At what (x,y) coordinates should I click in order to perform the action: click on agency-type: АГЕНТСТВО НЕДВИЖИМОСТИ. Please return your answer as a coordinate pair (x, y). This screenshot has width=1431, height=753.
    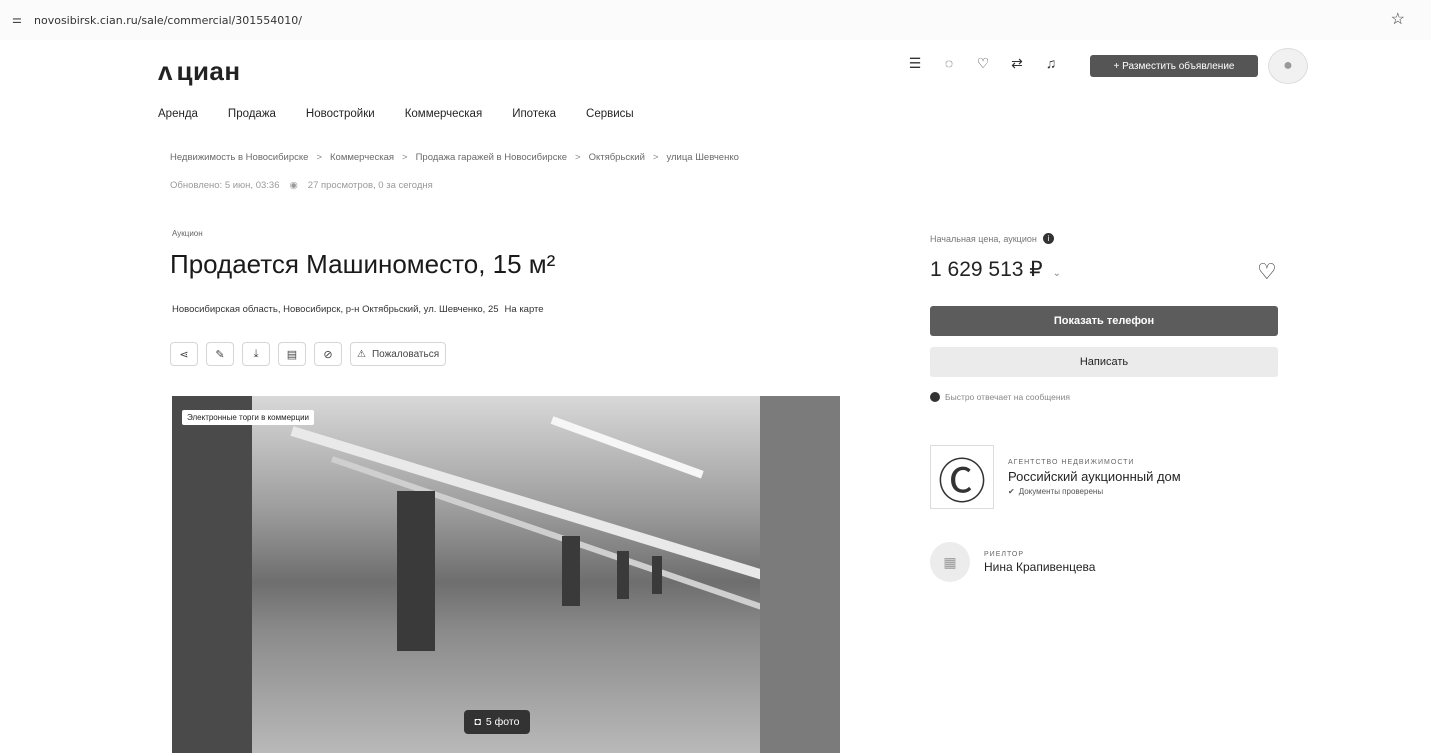
    Looking at the image, I should click on (1071, 462).